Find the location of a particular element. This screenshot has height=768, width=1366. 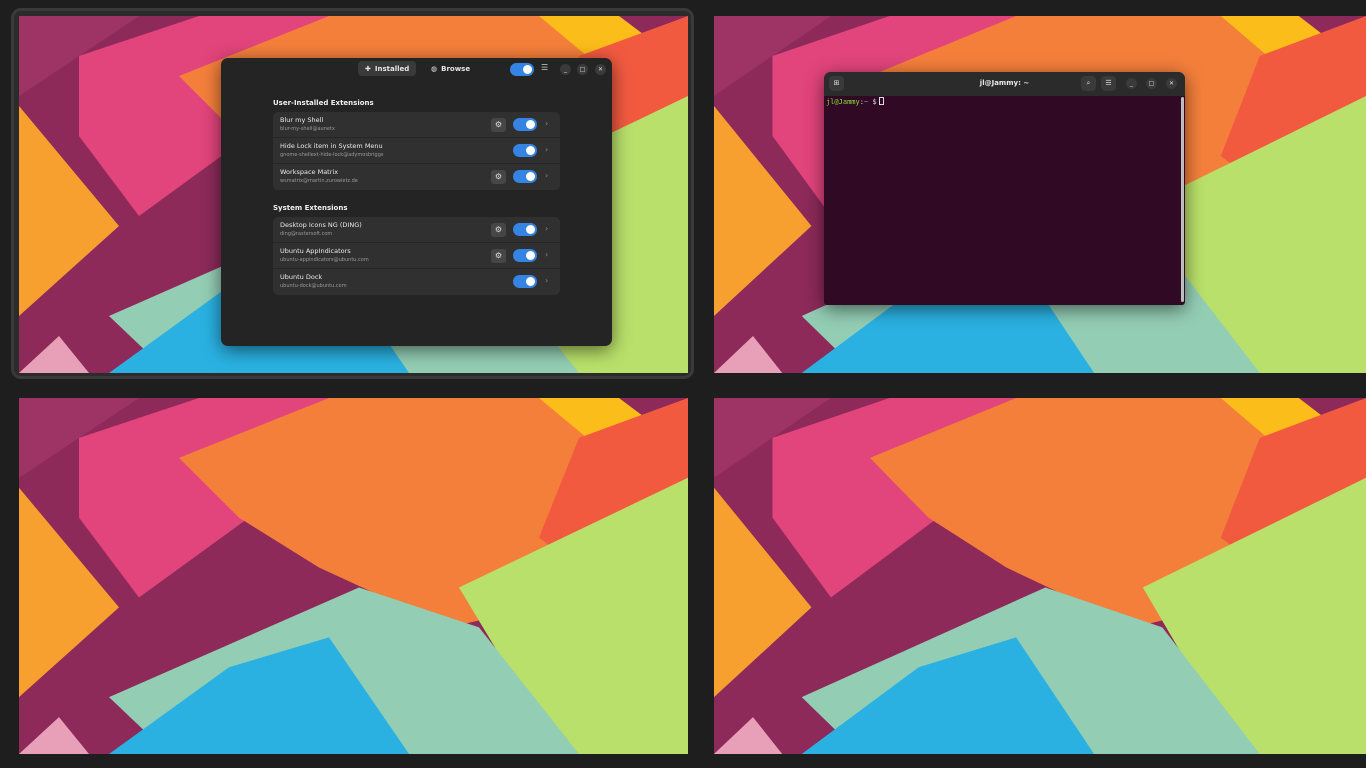

prompt-symbol: $ is located at coordinates (874, 102).